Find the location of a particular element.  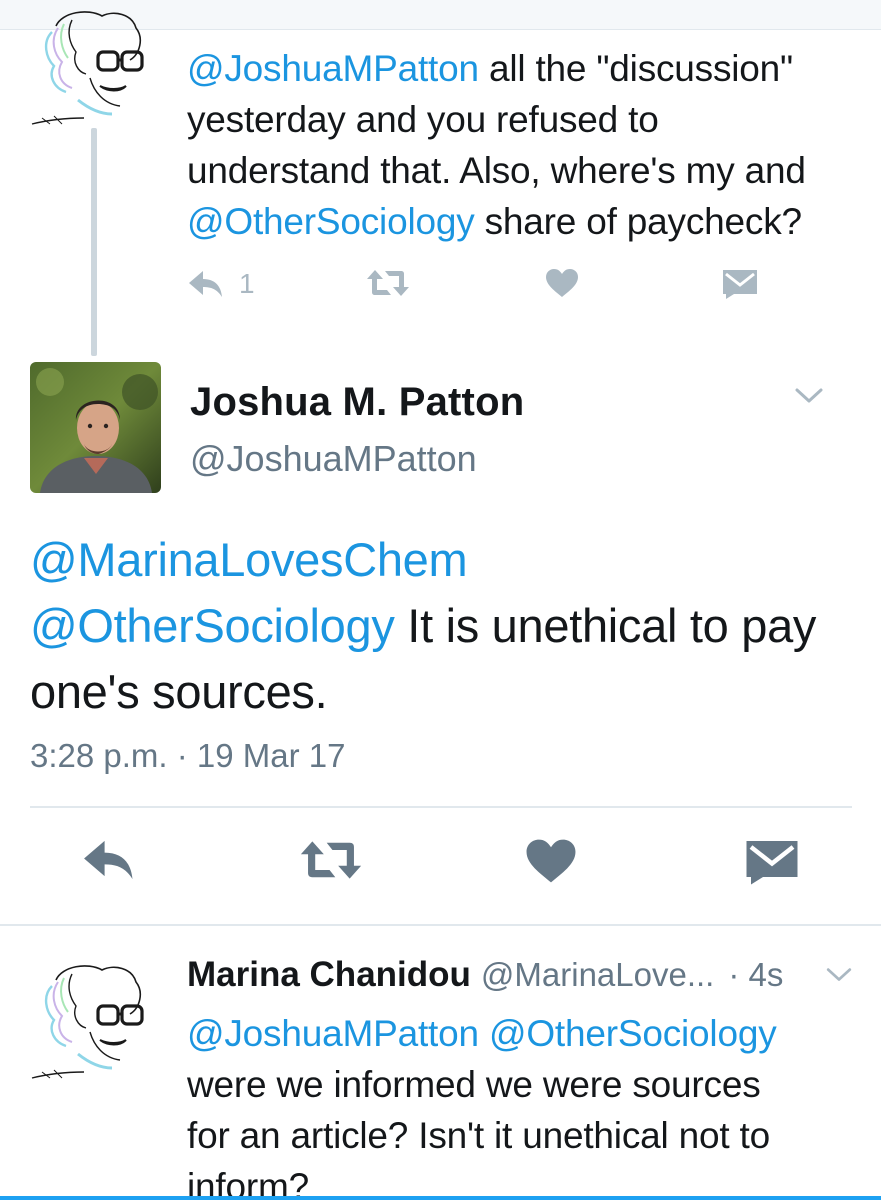

parent-tweet-line: yesterday and you refused to is located at coordinates (527, 119).